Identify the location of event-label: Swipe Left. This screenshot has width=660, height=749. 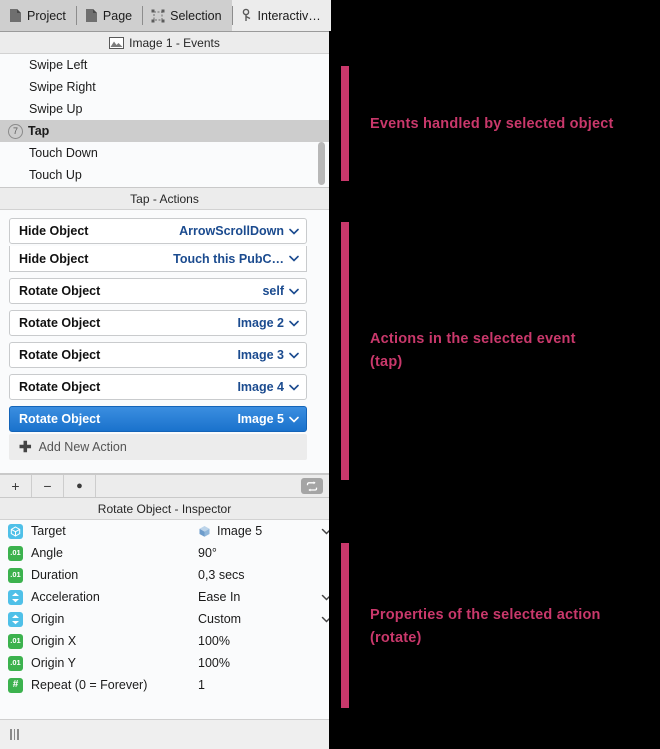
(58, 65).